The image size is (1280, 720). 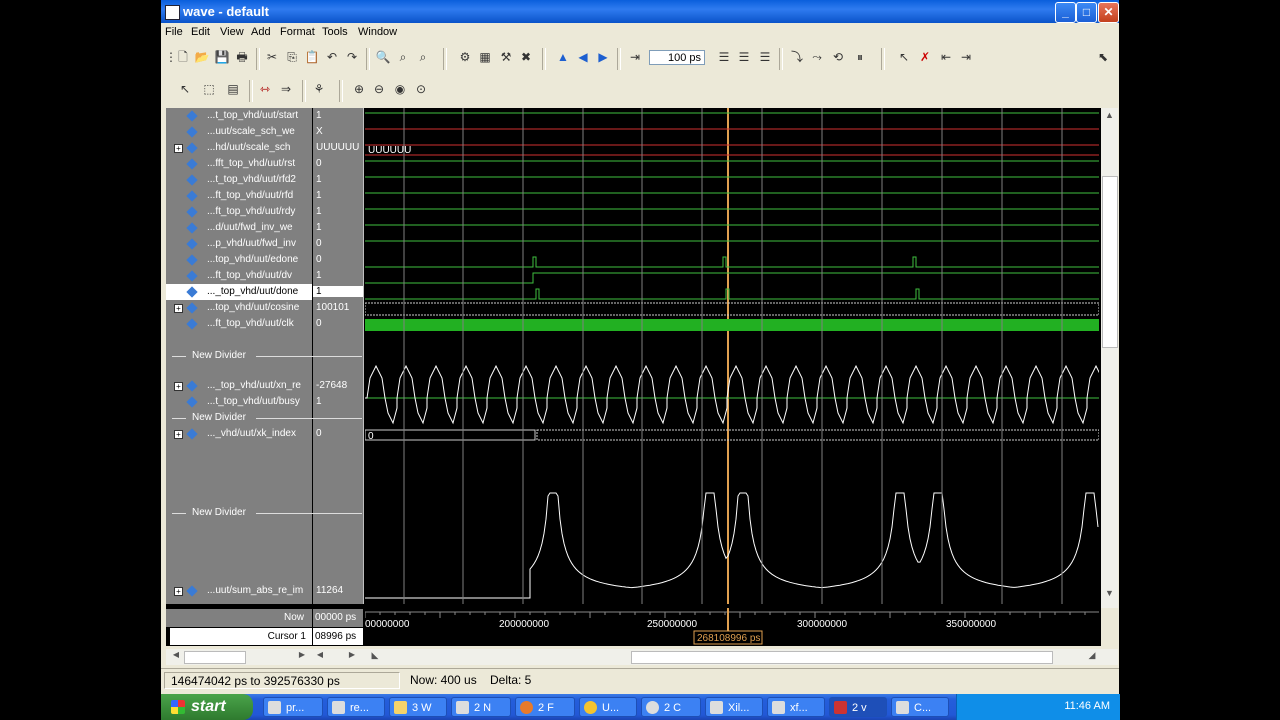 I want to click on signal-row: ...uut/scale_sch_we, so click(x=239, y=132).